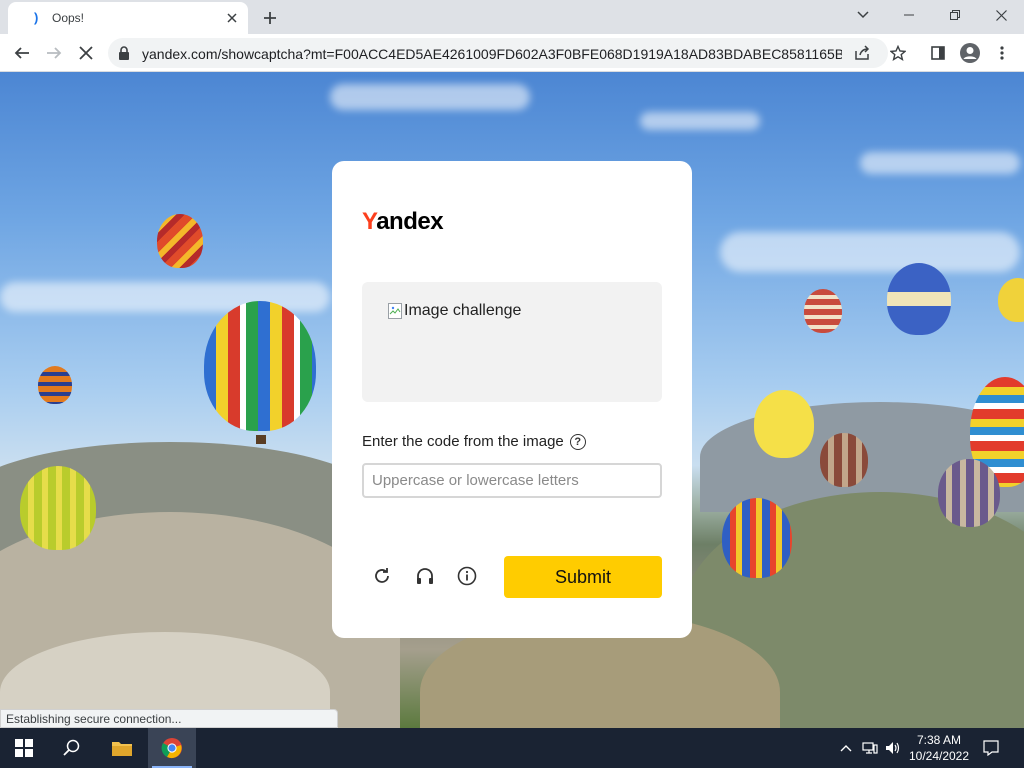 The height and width of the screenshot is (768, 1024). I want to click on new-tab-button, so click(270, 18).